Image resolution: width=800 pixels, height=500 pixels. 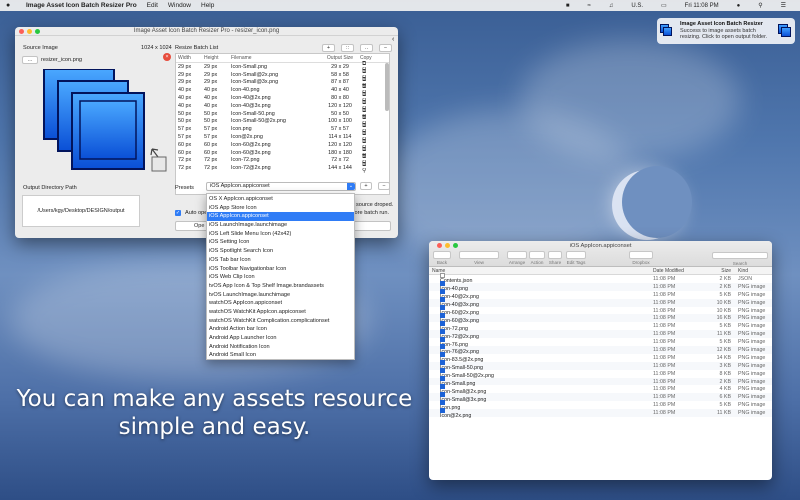 I want to click on row-filename: Icon-Small-50.png, so click(x=253, y=113).